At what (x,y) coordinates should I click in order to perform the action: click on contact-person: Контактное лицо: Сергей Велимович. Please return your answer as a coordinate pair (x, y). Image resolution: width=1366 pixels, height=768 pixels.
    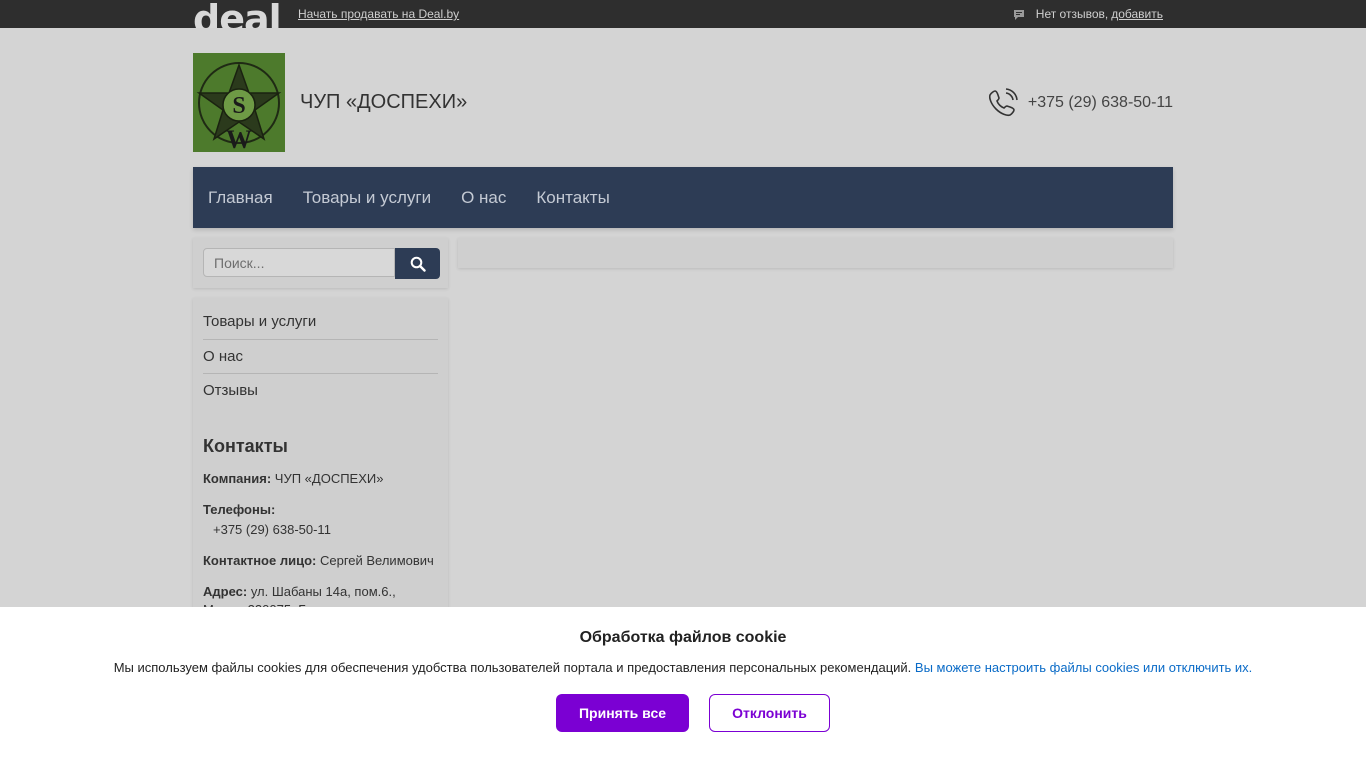
    Looking at the image, I should click on (320, 561).